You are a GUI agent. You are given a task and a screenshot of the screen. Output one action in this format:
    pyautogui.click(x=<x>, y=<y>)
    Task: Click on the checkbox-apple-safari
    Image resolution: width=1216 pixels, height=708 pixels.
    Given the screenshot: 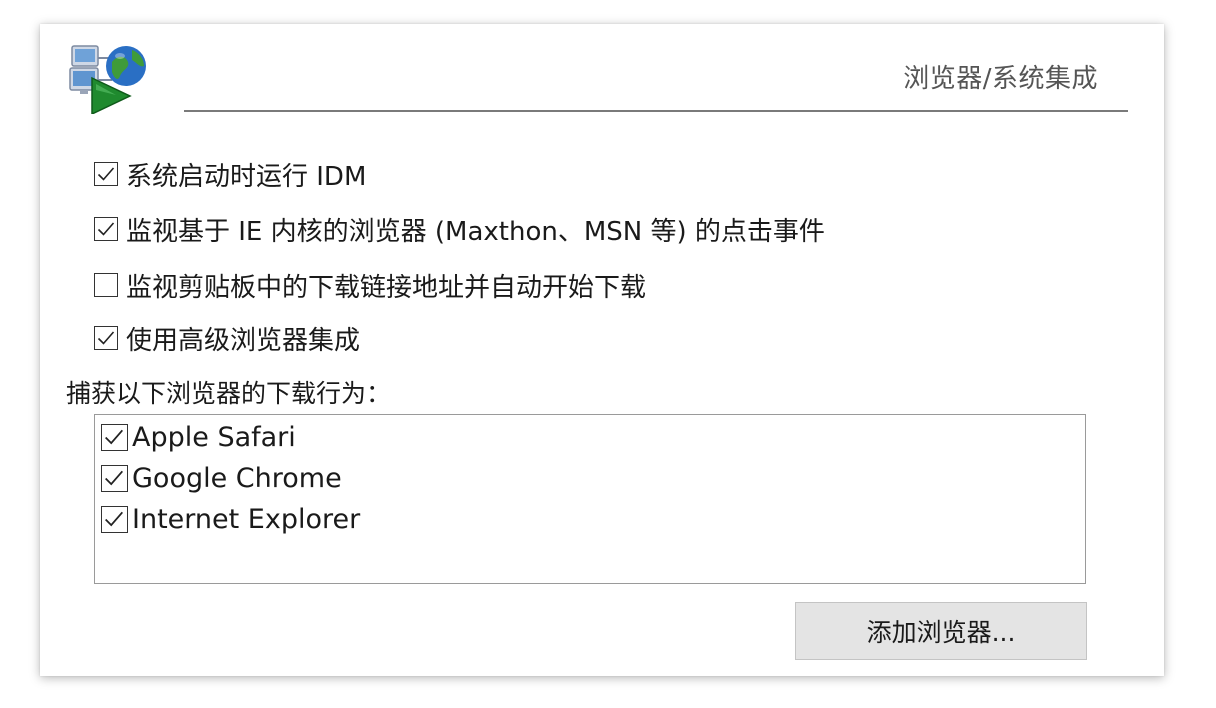 What is the action you would take?
    pyautogui.click(x=114, y=437)
    